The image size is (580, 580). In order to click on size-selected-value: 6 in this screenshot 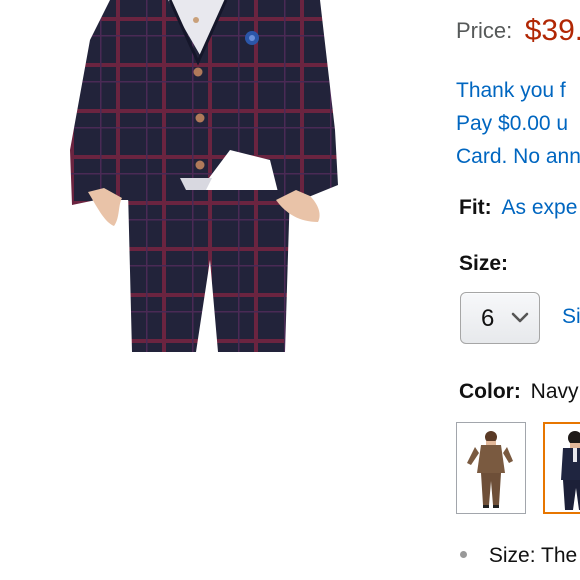, I will do `click(488, 318)`.